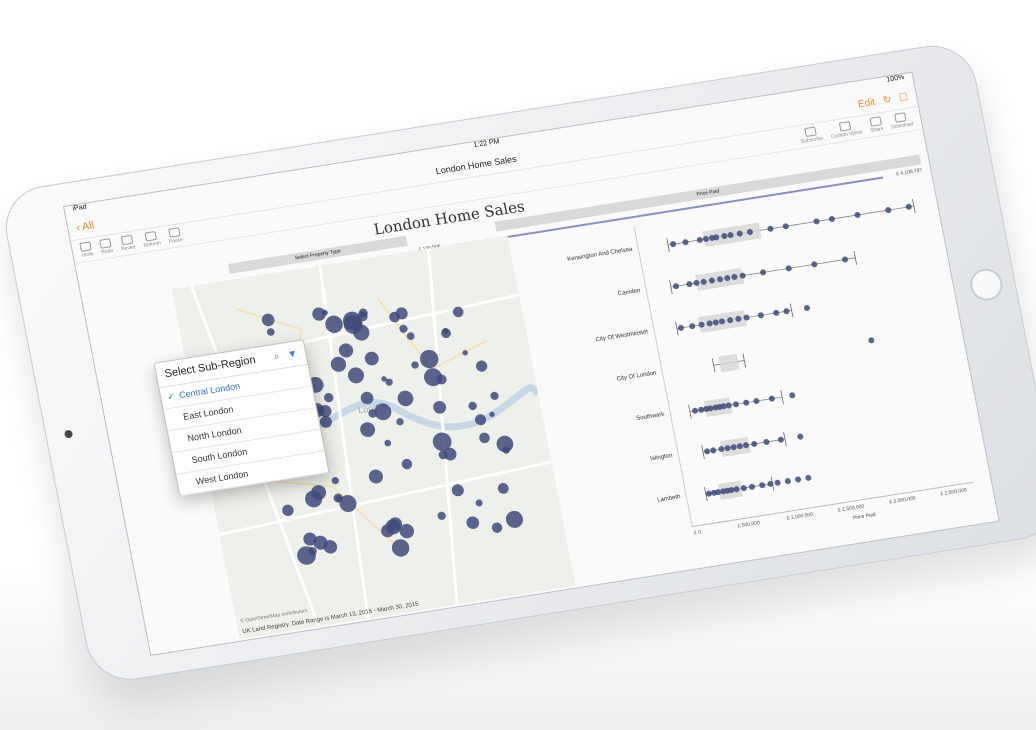 The height and width of the screenshot is (730, 1036). What do you see at coordinates (128, 248) in the screenshot?
I see `toolbar-label: Revert` at bounding box center [128, 248].